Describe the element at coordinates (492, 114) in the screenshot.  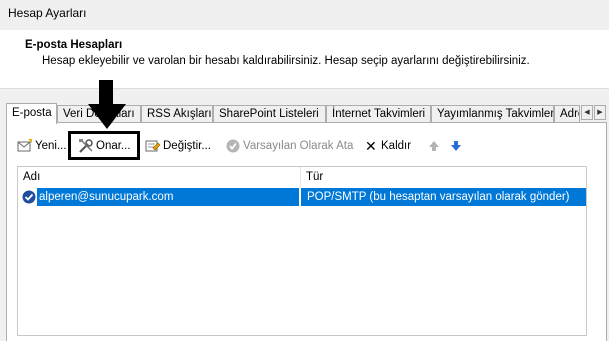
I see `tab-published-calendars: Yayımlanmış Takvimler` at that location.